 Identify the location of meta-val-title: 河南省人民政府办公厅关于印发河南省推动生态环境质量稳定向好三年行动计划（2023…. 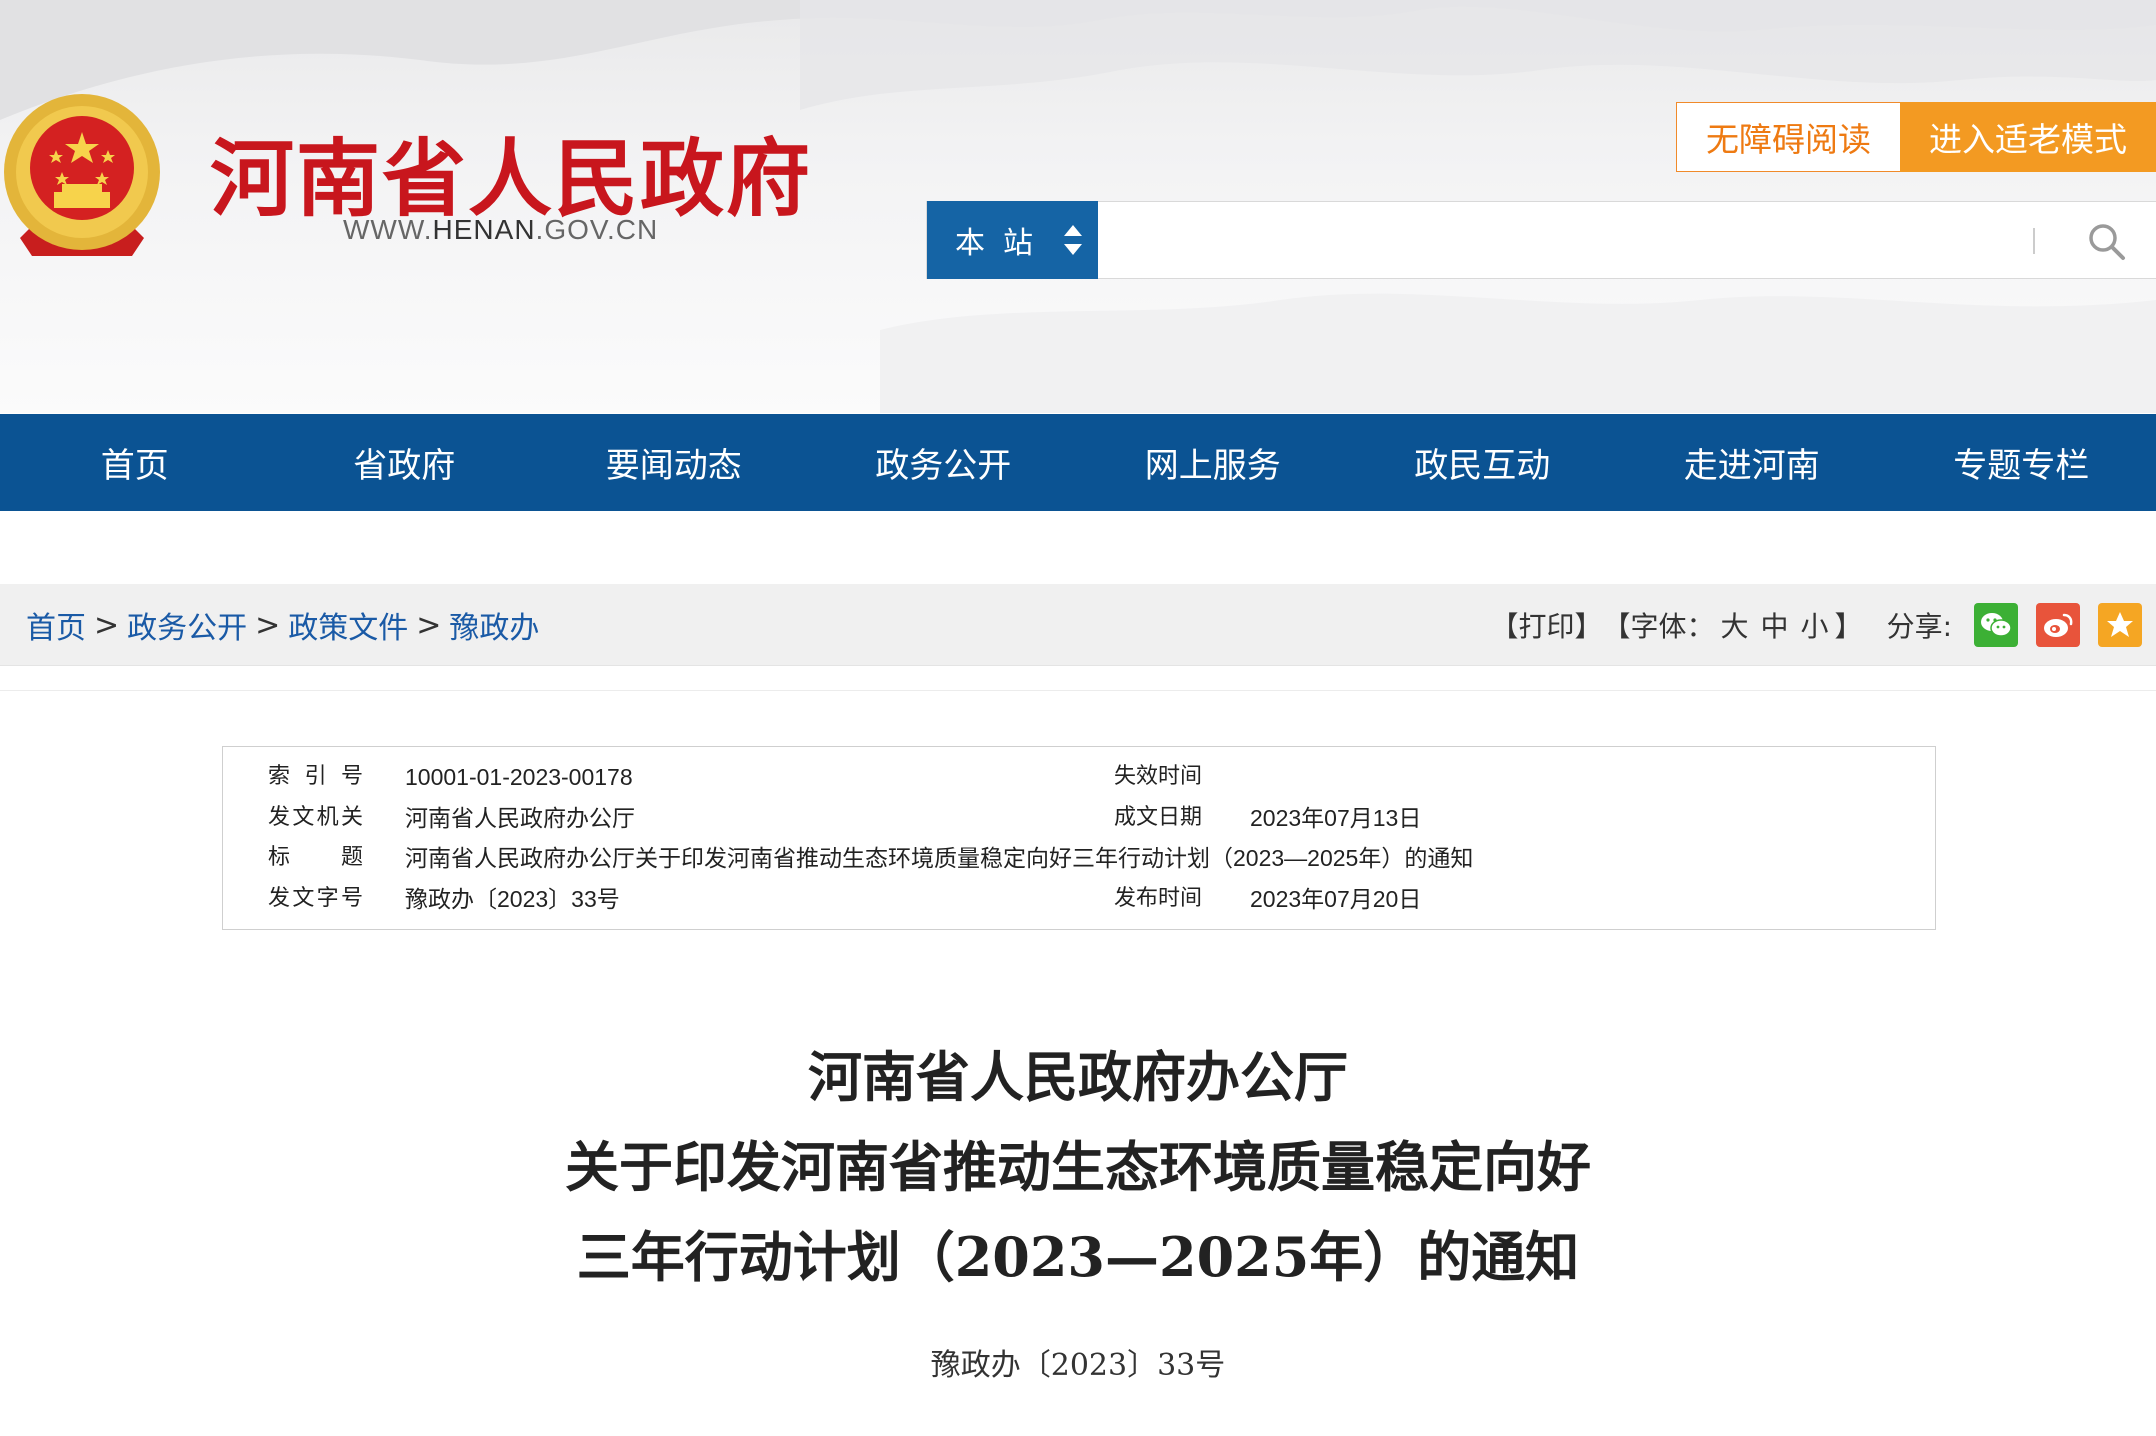
(939, 858).